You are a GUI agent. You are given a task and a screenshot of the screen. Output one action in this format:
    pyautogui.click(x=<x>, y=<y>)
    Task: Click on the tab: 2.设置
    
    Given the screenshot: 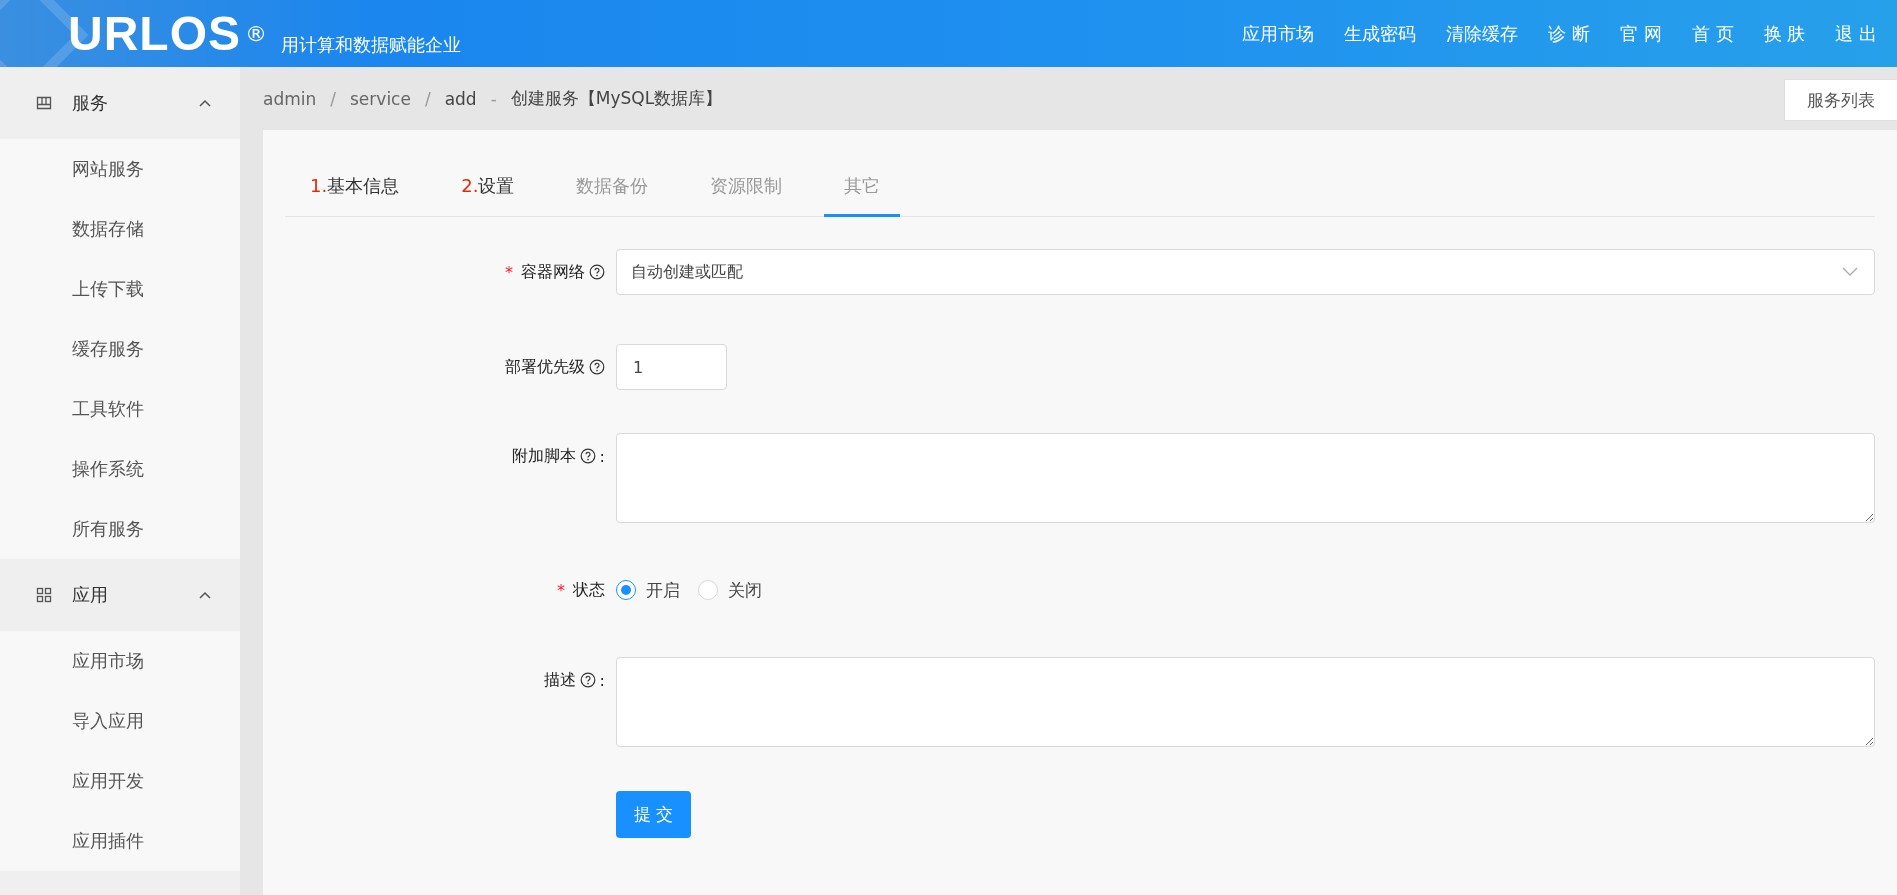 What is the action you would take?
    pyautogui.click(x=488, y=188)
    